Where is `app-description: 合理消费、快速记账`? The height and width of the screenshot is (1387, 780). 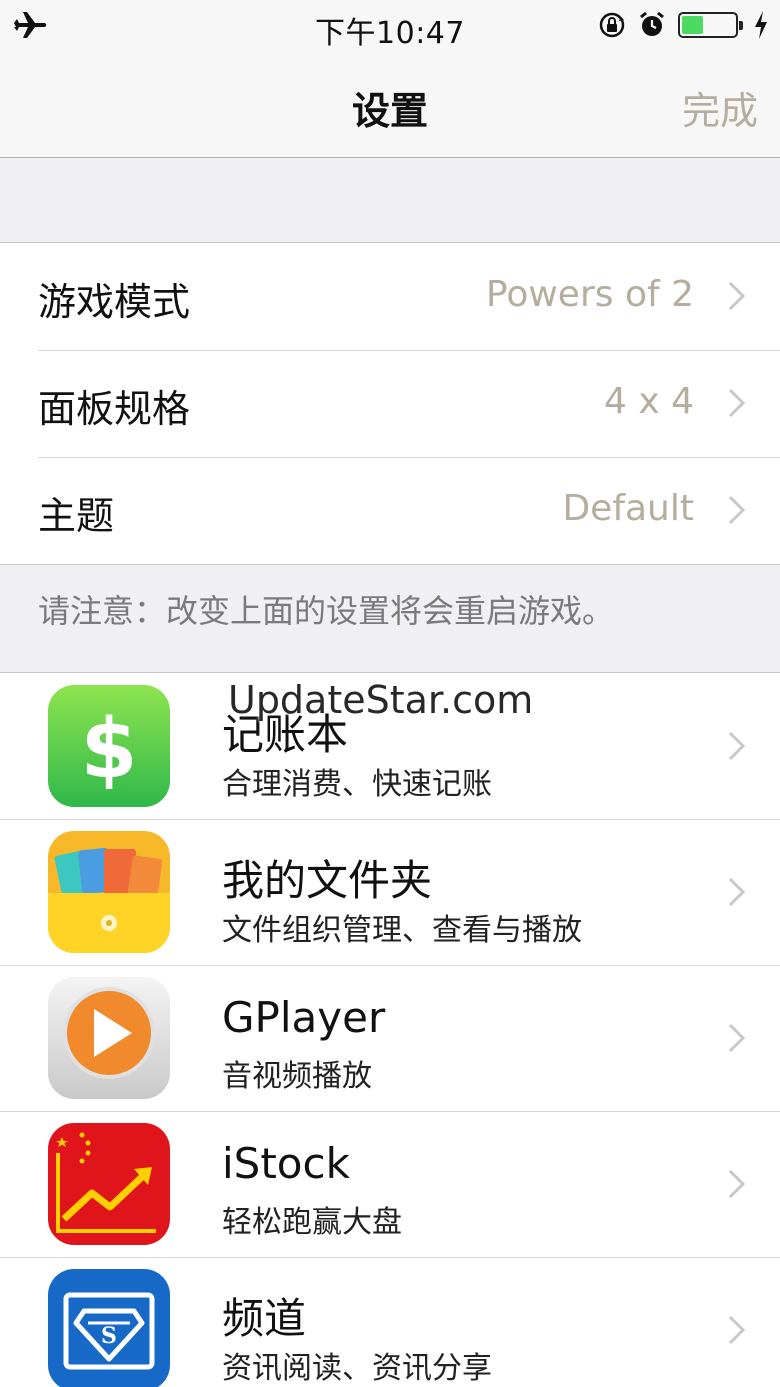
app-description: 合理消费、快速记账 is located at coordinates (357, 784).